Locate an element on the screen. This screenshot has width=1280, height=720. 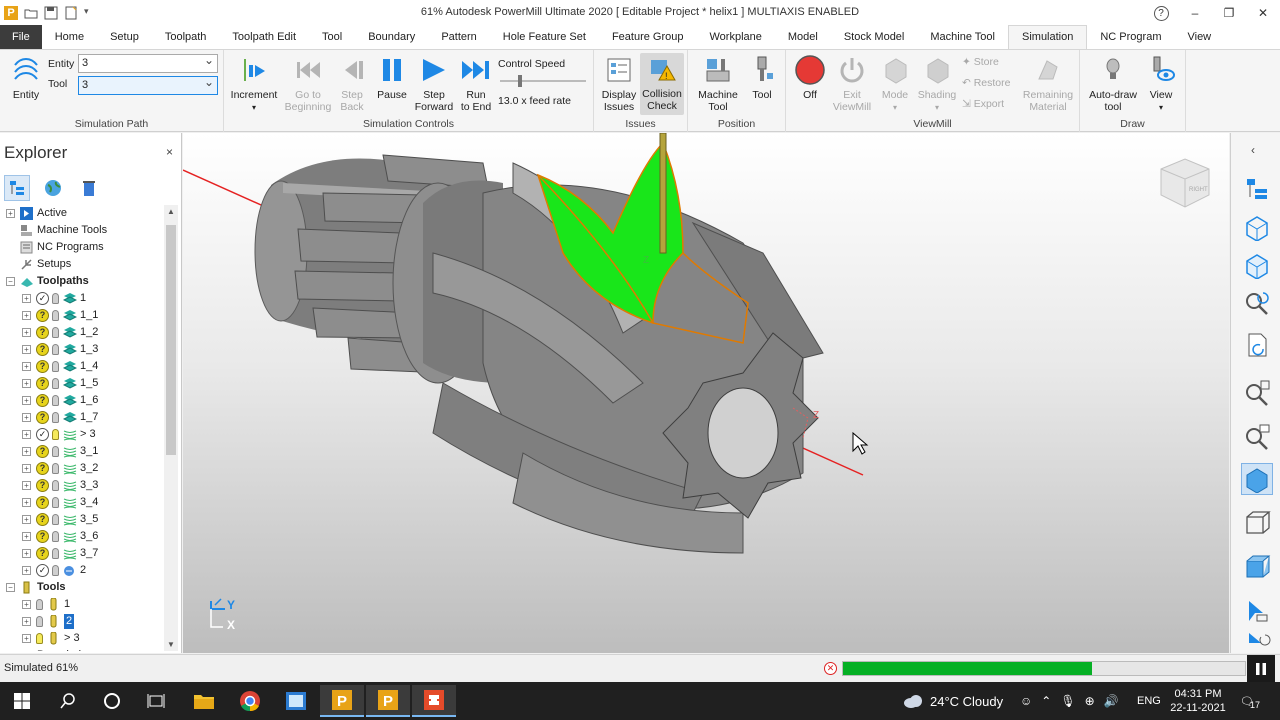
zoom-refresh-icon is located at coordinates (1257, 303).